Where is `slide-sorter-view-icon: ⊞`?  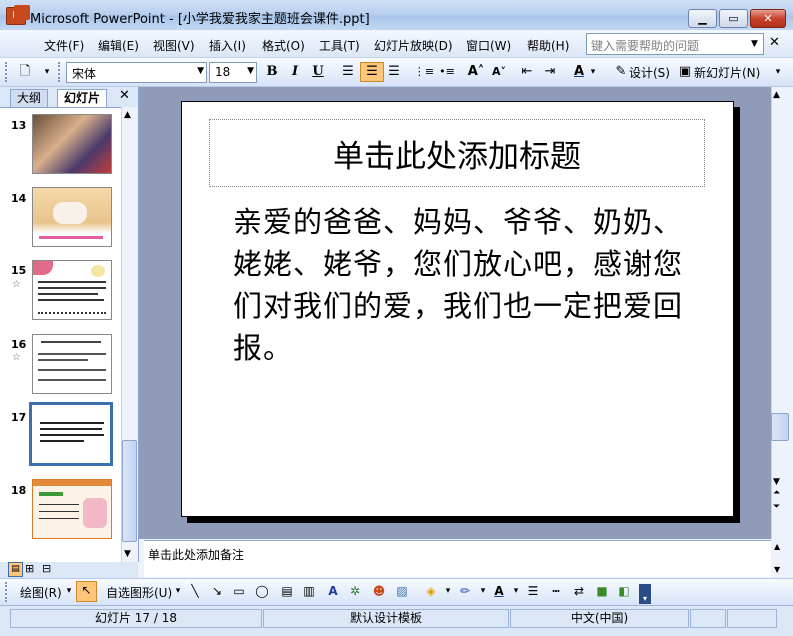
slide-sorter-view-icon: ⊞ is located at coordinates (29, 568).